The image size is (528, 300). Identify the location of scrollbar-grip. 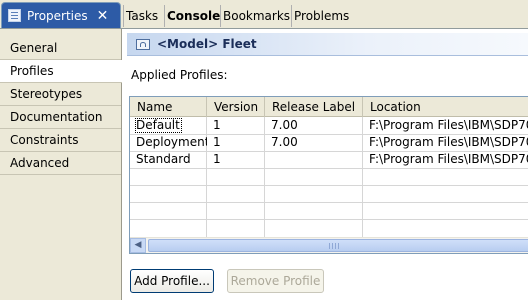
(329, 246).